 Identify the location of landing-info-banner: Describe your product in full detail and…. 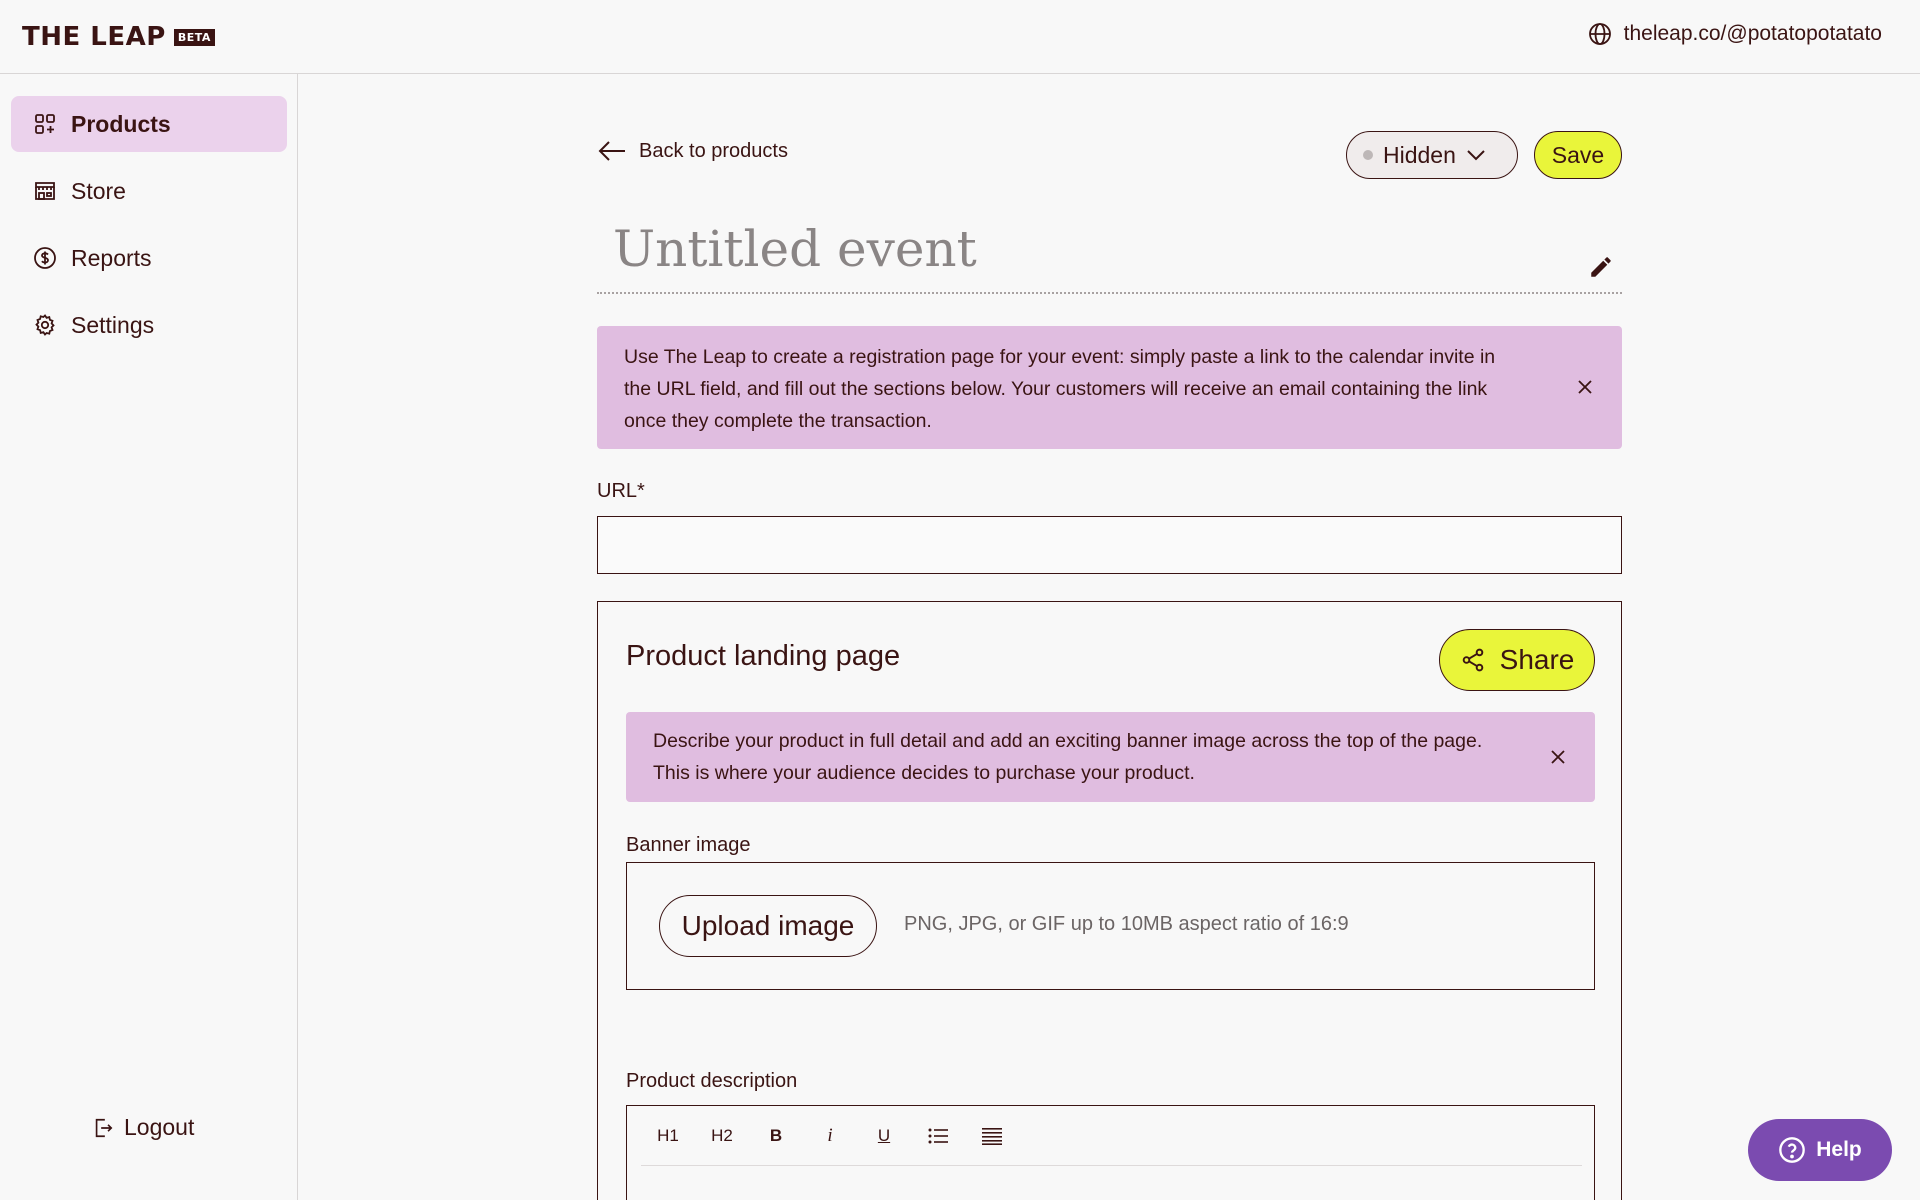
(1110, 757).